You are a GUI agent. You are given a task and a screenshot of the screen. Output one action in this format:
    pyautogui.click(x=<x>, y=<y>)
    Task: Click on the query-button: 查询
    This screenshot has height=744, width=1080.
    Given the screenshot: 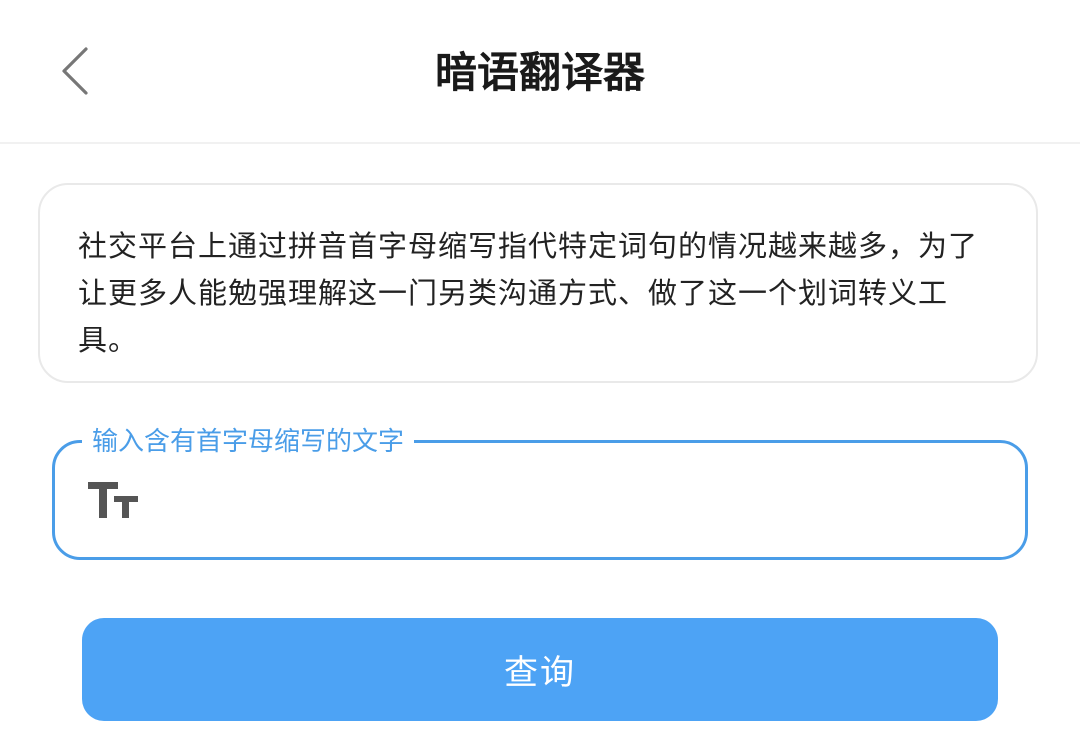 What is the action you would take?
    pyautogui.click(x=540, y=669)
    